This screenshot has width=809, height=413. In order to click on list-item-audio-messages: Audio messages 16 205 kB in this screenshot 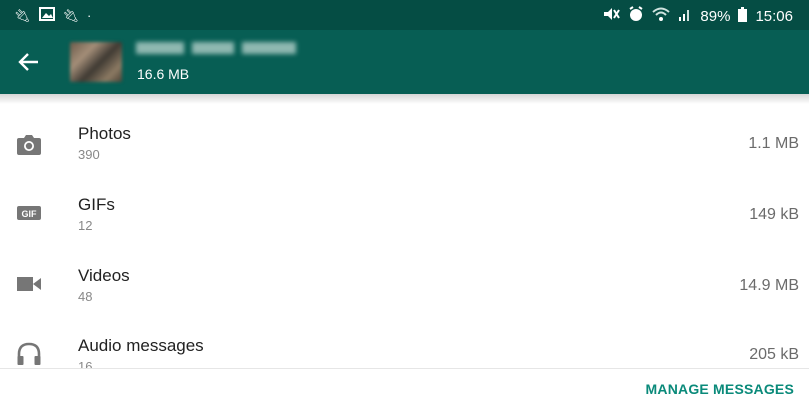, I will do `click(404, 343)`.